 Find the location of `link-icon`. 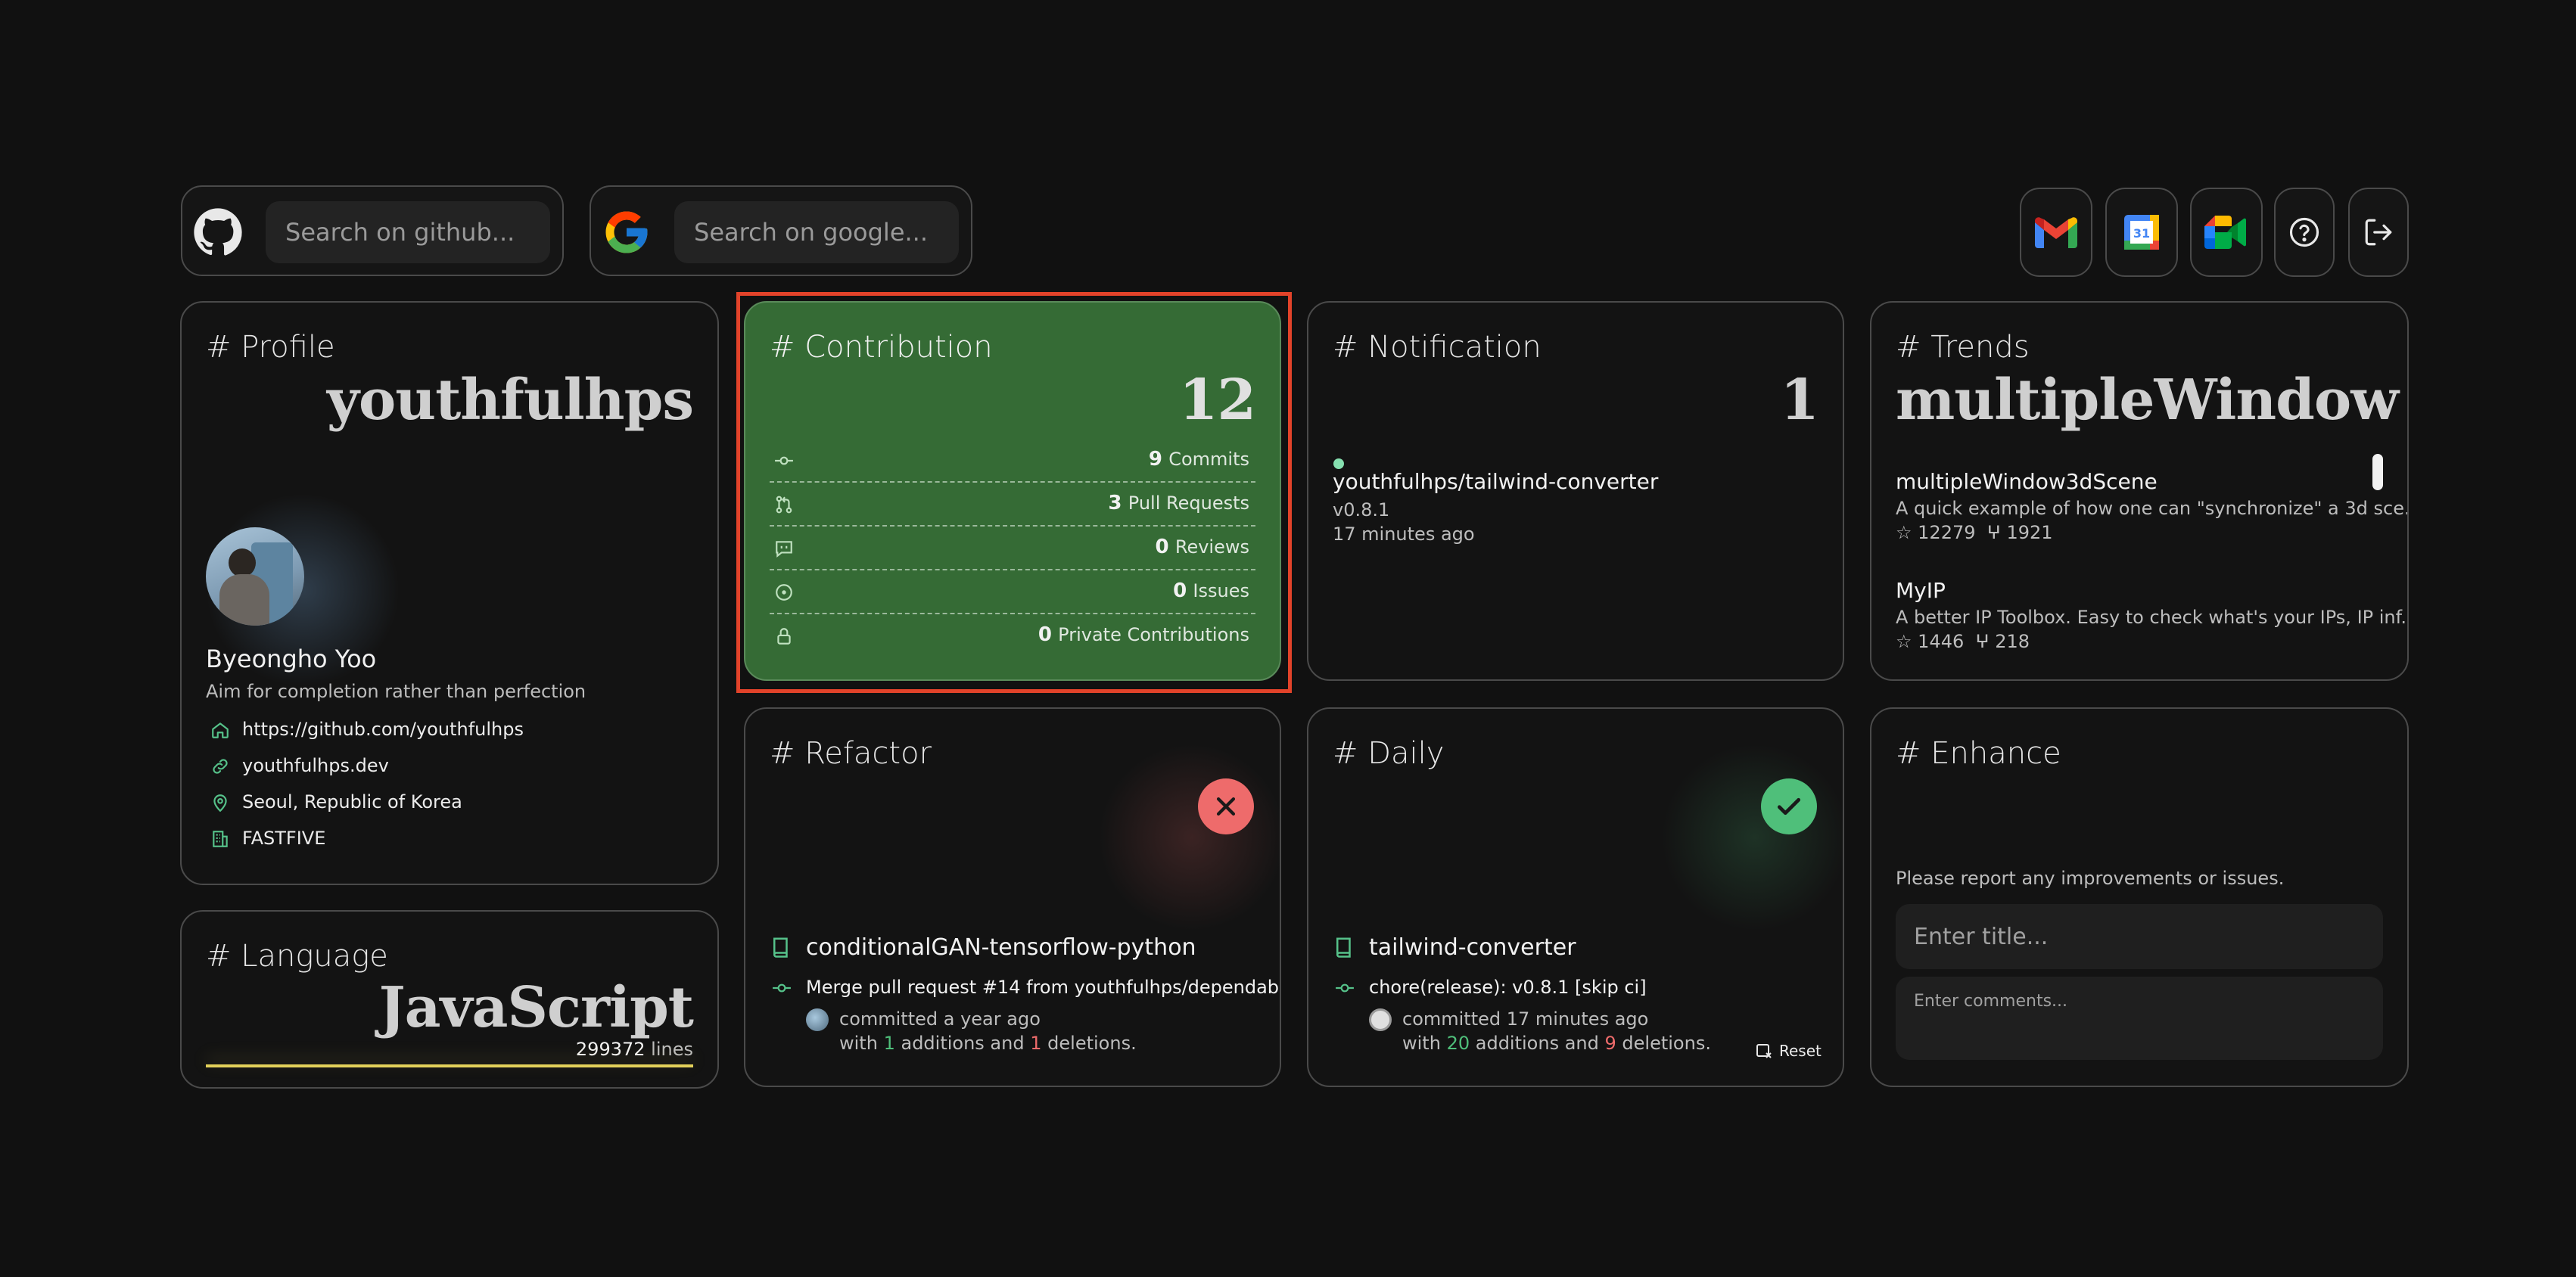

link-icon is located at coordinates (220, 766).